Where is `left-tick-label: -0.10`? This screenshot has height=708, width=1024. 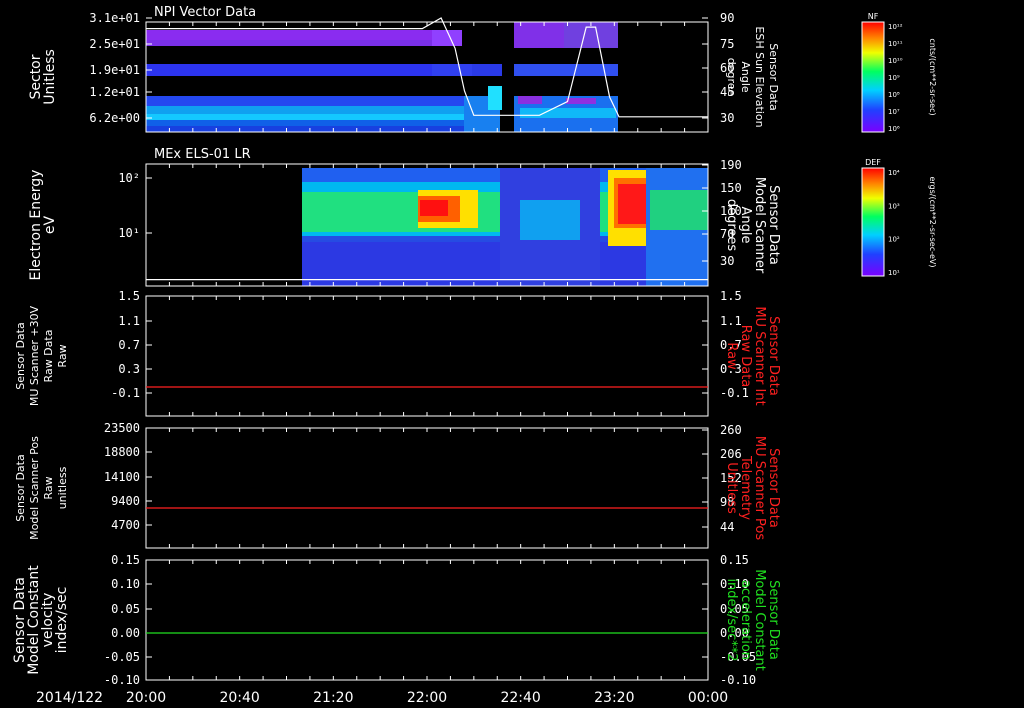 left-tick-label: -0.10 is located at coordinates (122, 680).